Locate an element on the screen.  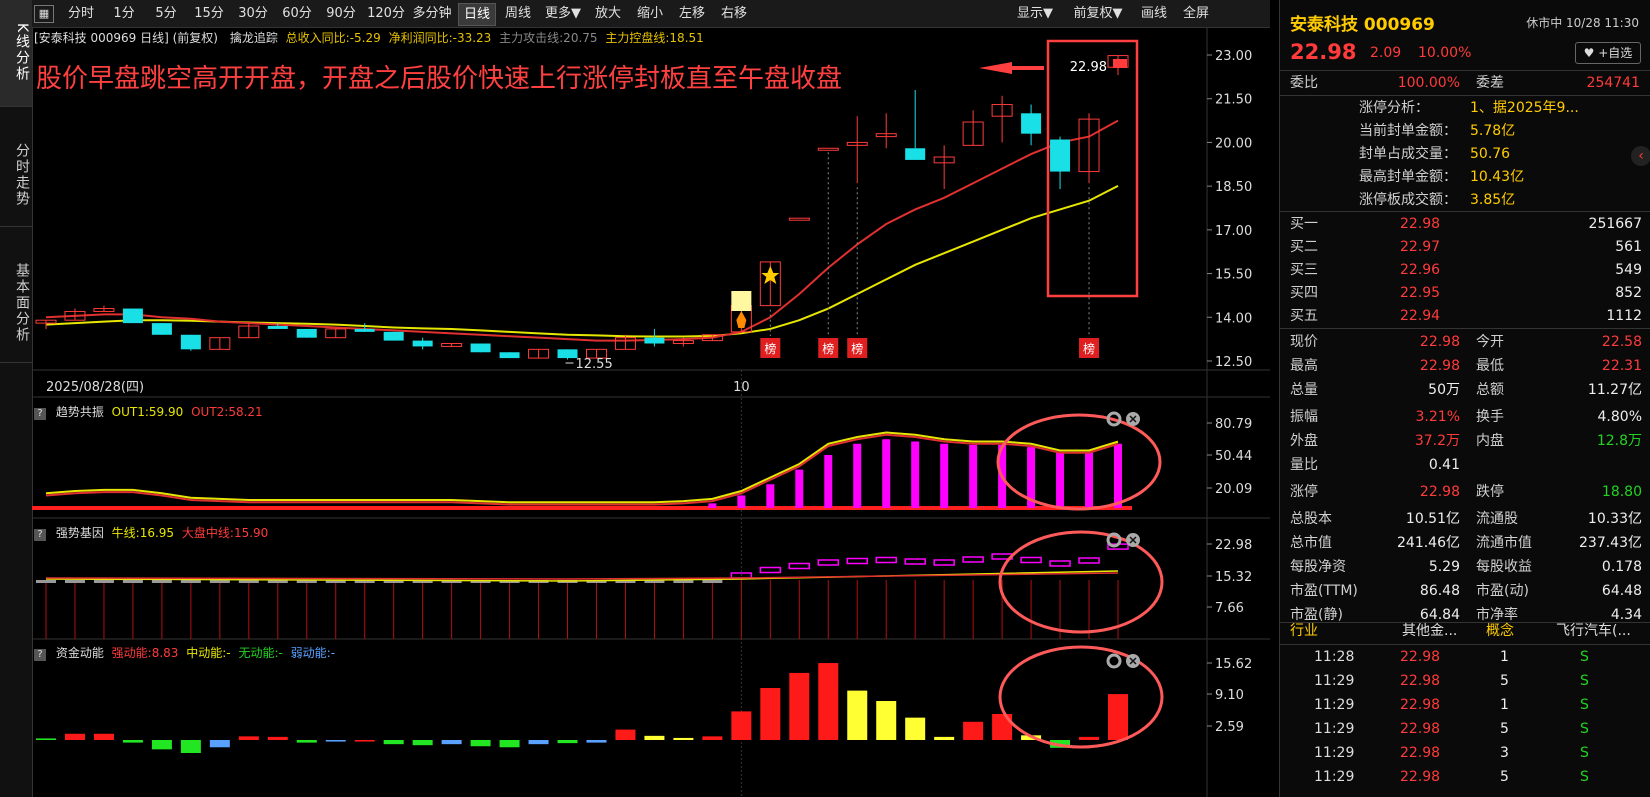
toolbar-right-button-1: 前复权▼ is located at coordinates (1098, 13).